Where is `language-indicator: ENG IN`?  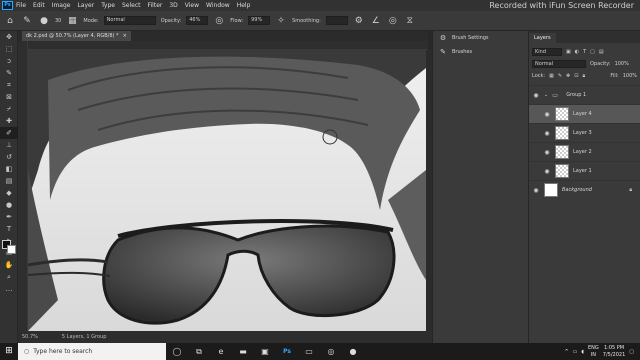 language-indicator: ENG IN is located at coordinates (593, 352).